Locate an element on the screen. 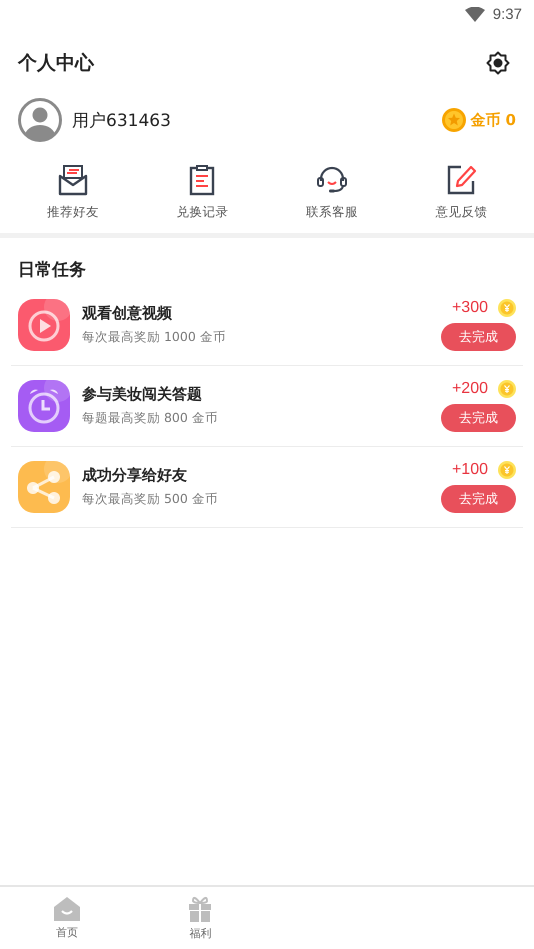  status-time: 9:37 is located at coordinates (507, 14).